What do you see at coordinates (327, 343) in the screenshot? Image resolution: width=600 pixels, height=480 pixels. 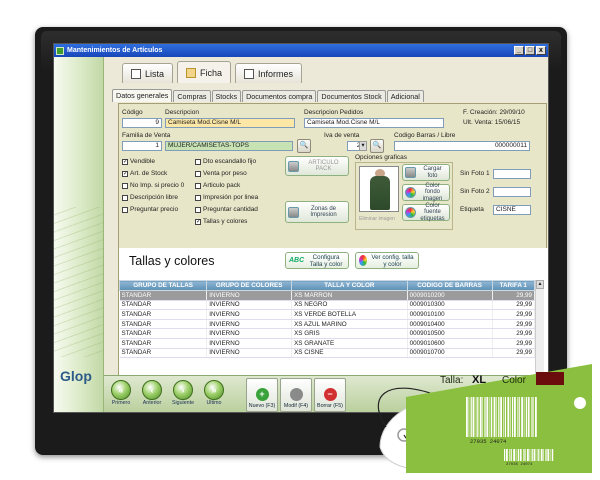 I see `table-row: STANDAR INVIERNO XS GRANATE 0009010600 29,99` at bounding box center [327, 343].